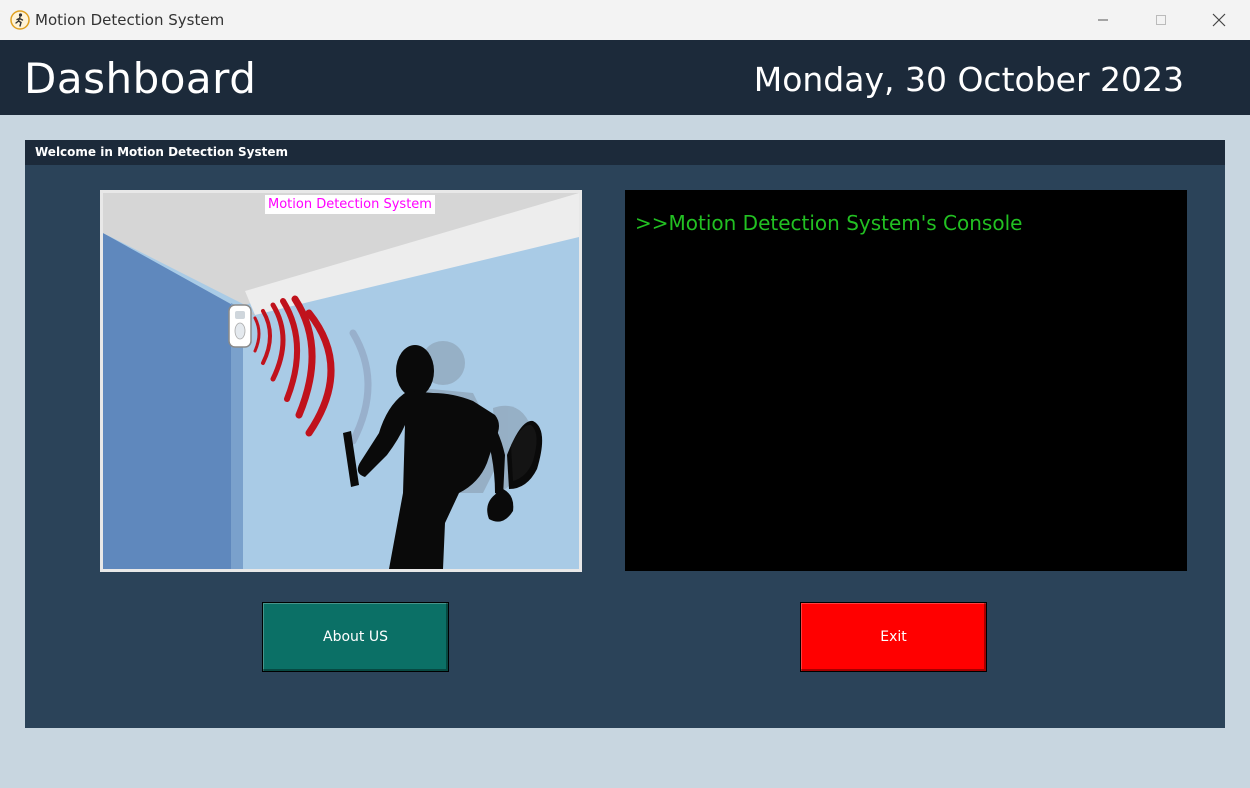 The height and width of the screenshot is (788, 1250). Describe the element at coordinates (140, 78) in the screenshot. I see `page-title: Dashboard` at that location.